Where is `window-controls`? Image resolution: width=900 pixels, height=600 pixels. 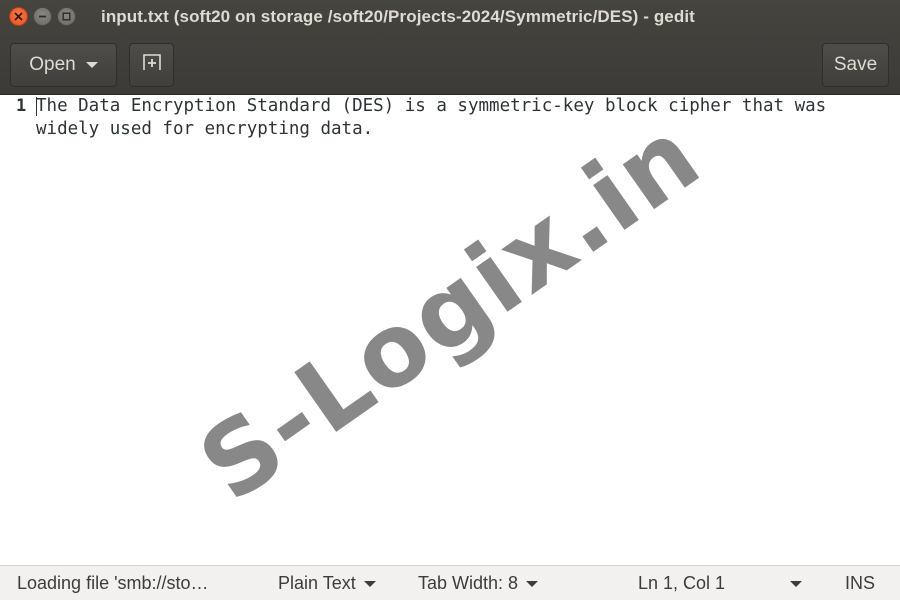
window-controls is located at coordinates (42, 16).